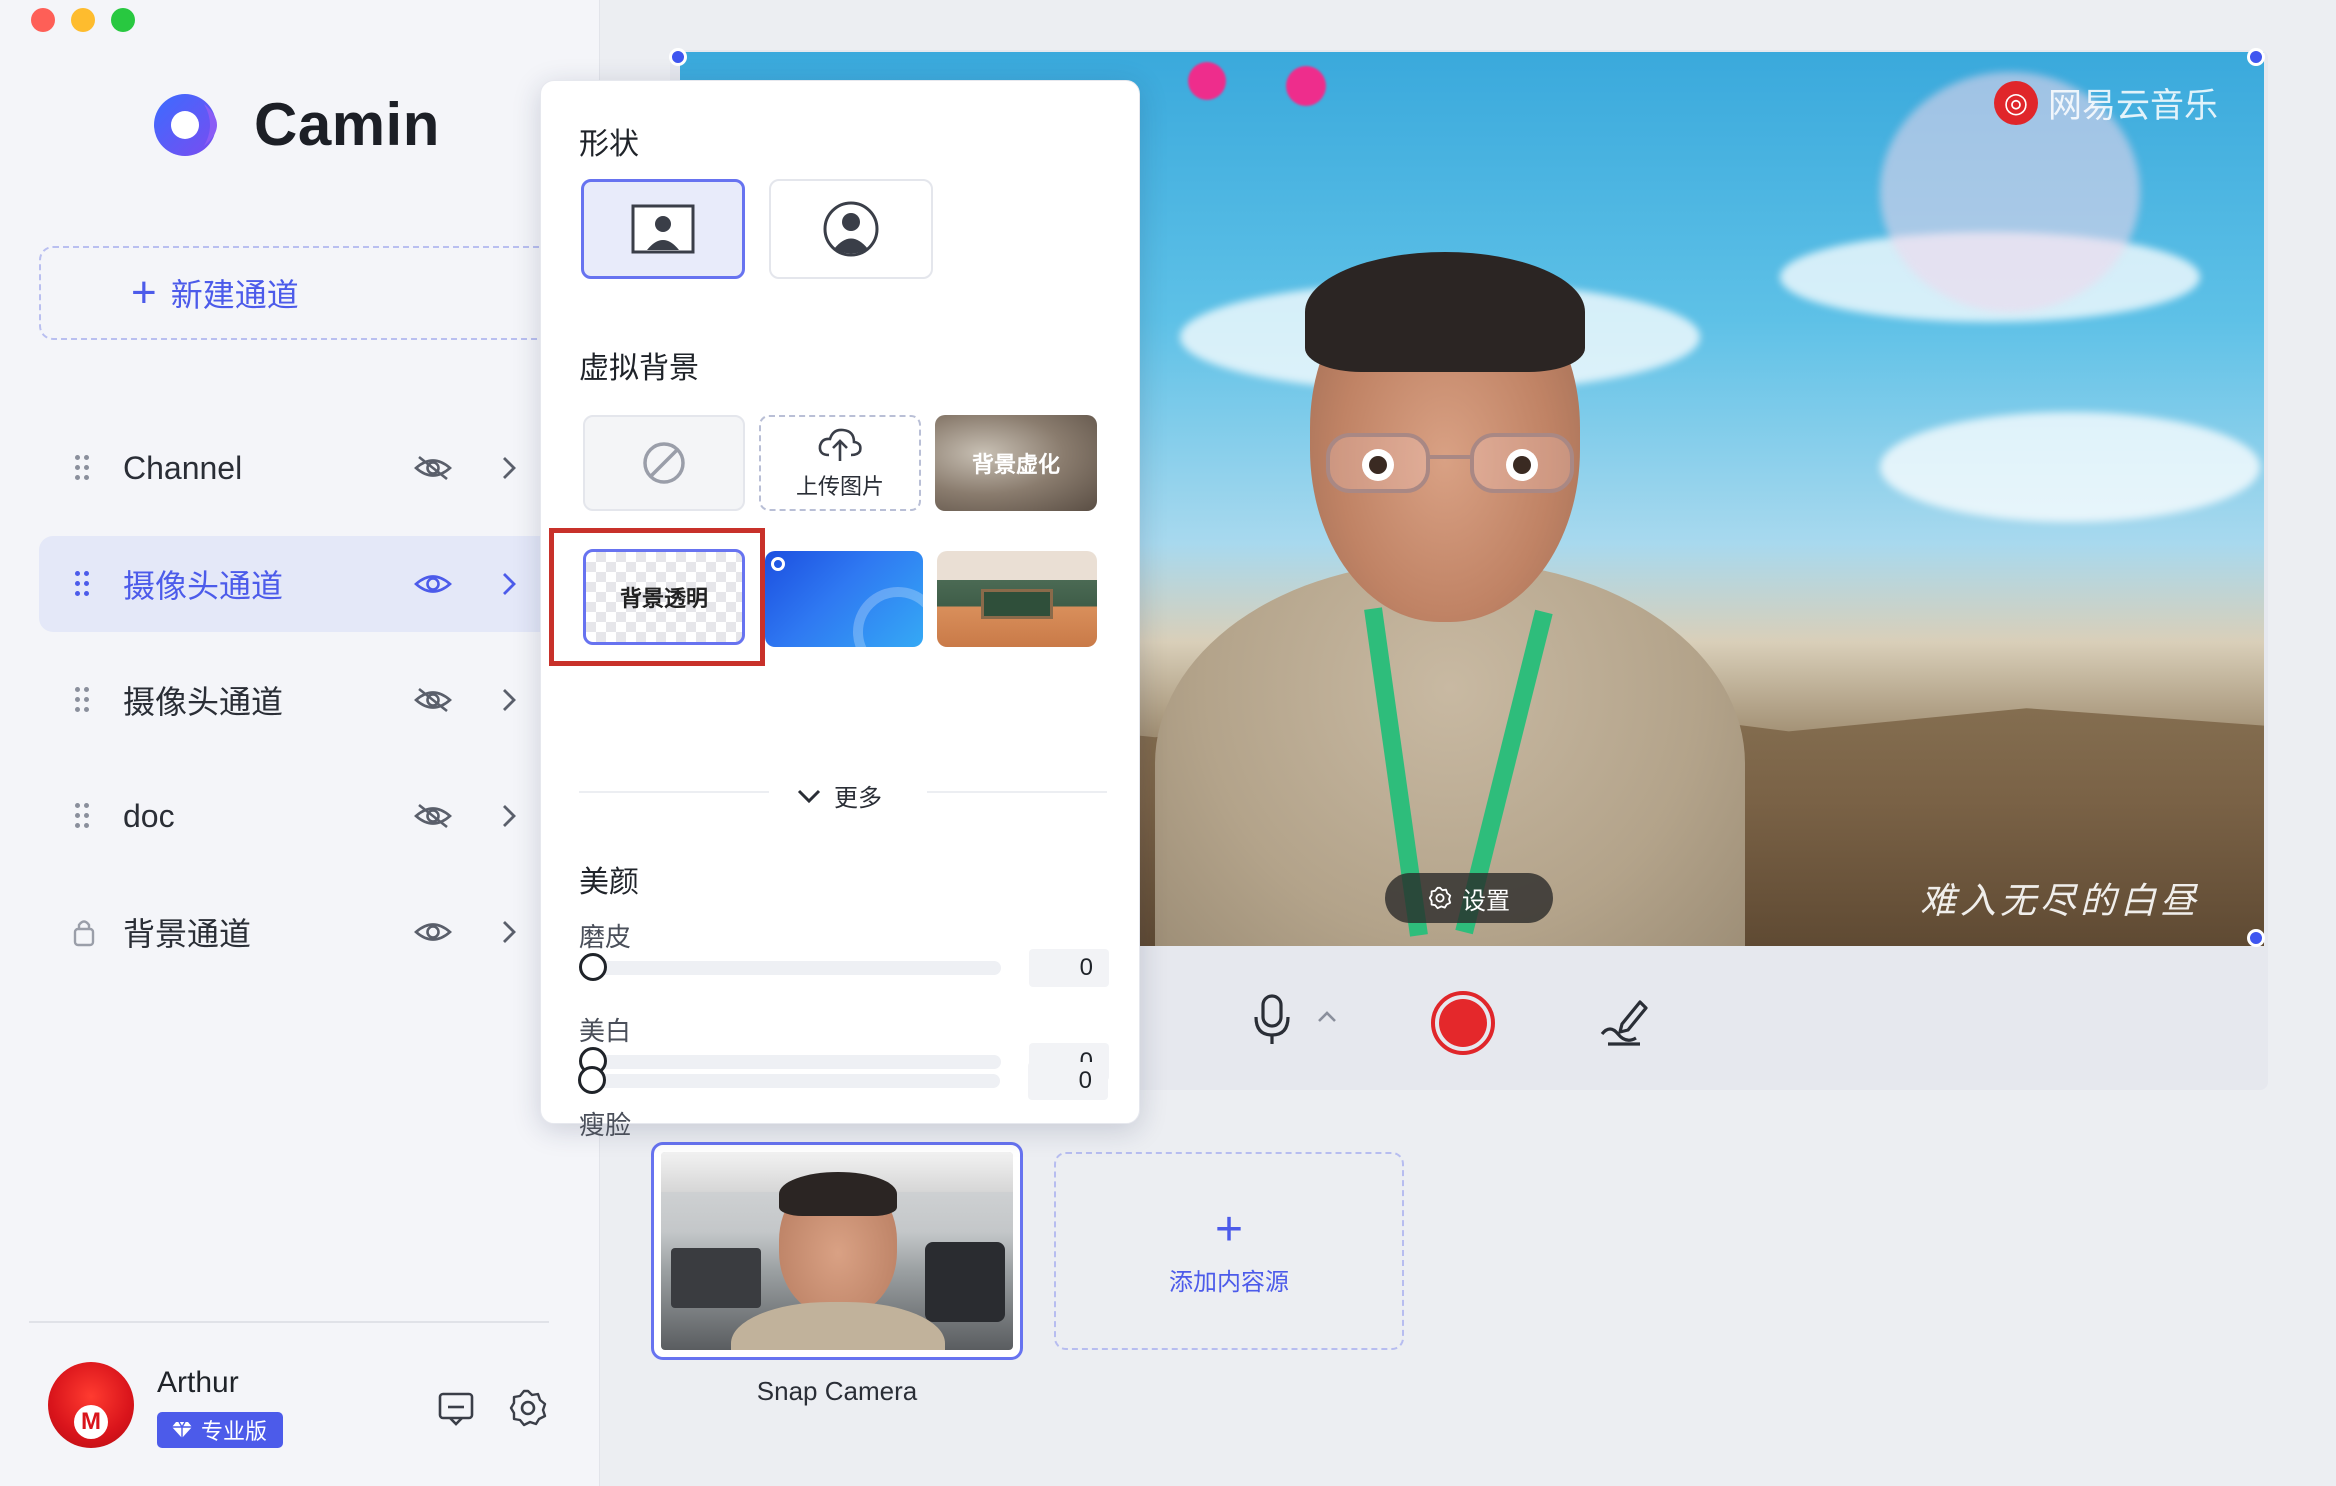 Image resolution: width=2336 pixels, height=1486 pixels. What do you see at coordinates (91, 1405) in the screenshot?
I see `avatar: M` at bounding box center [91, 1405].